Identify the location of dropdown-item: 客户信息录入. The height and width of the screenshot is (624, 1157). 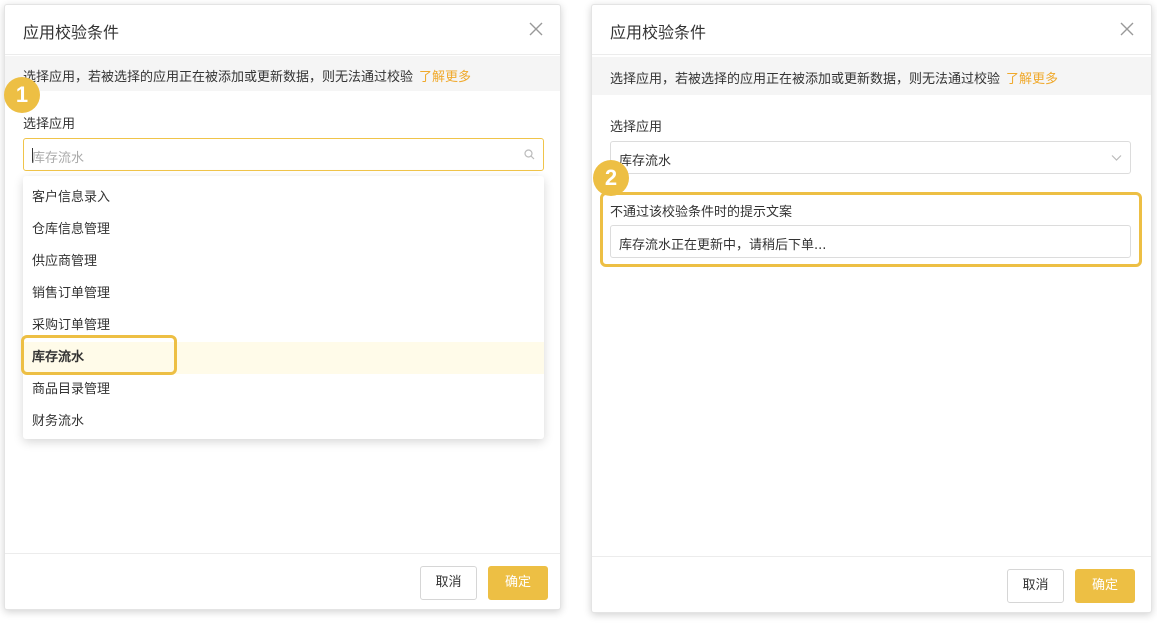
(283, 198).